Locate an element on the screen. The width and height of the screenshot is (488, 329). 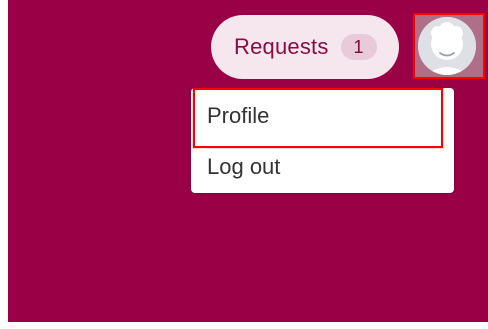
user-avatar-icon is located at coordinates (447, 46).